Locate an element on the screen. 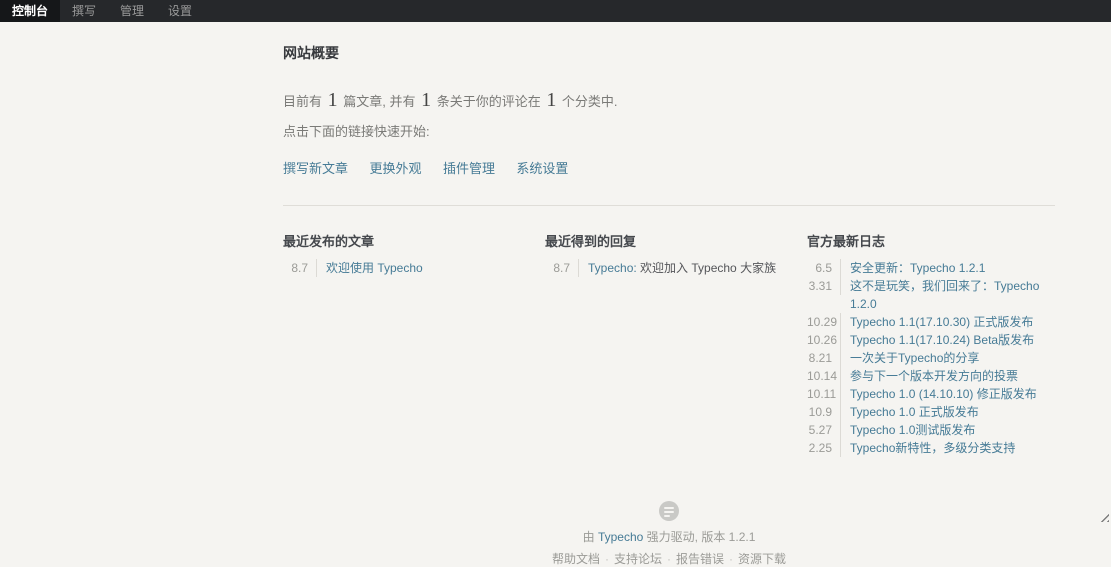 The image size is (1111, 567). list-item: 8.21 一次关于Typecho的分享 is located at coordinates (931, 358).